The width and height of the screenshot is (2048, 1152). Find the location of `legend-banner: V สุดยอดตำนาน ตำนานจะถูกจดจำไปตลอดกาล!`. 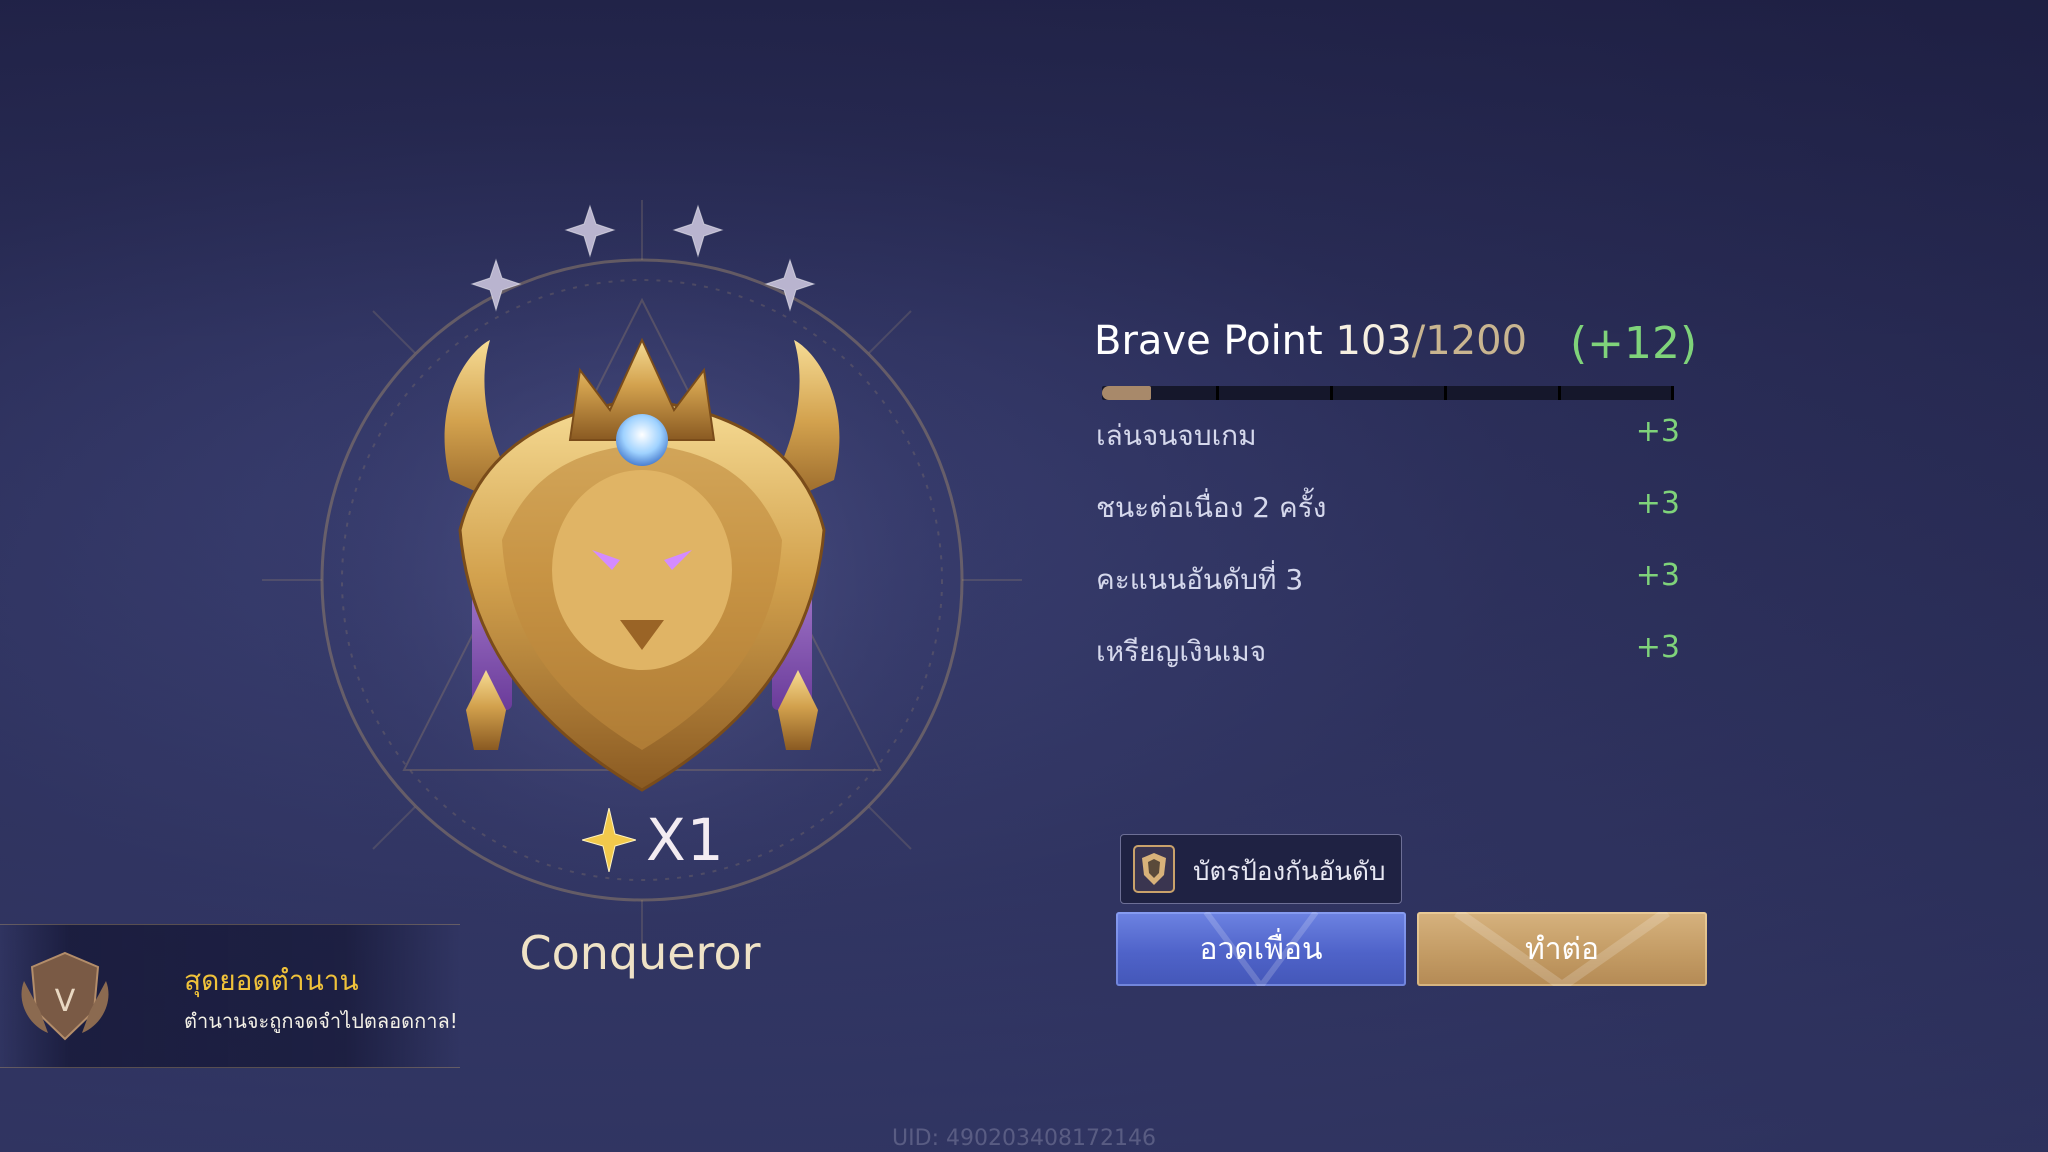

legend-banner: V สุดยอดตำนาน ตำนานจะถูกจดจำไปตลอดกาล! is located at coordinates (230, 996).